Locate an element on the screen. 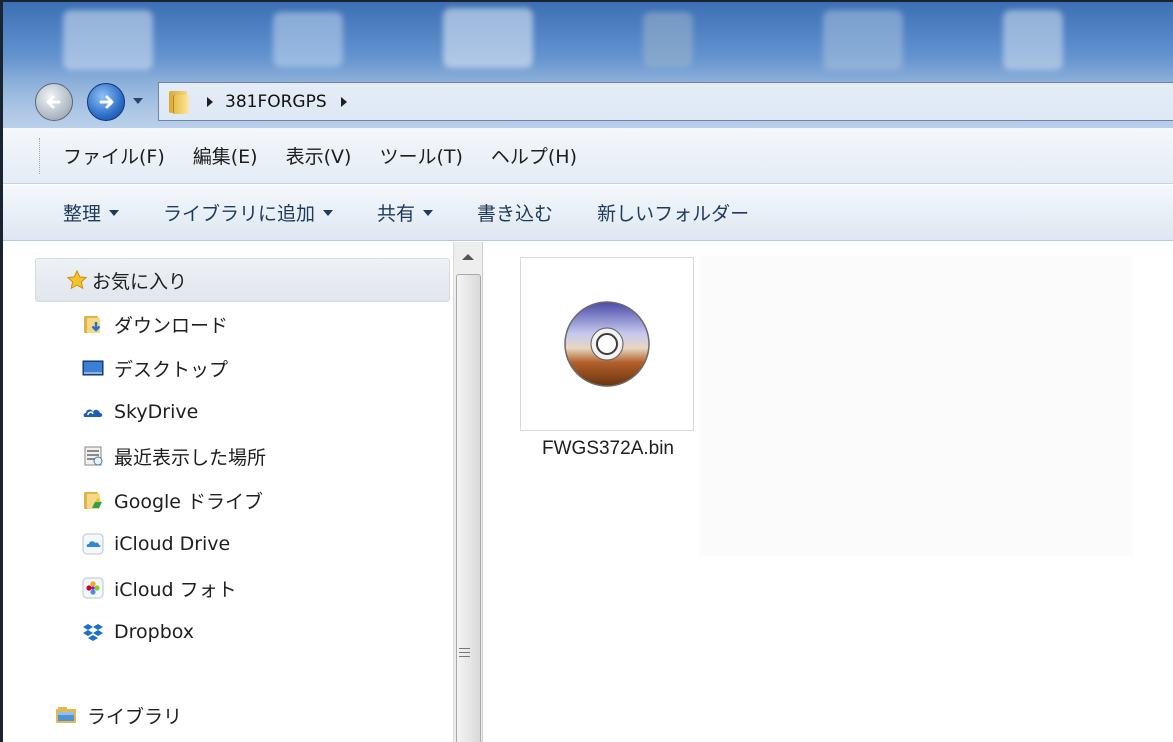 This screenshot has height=742, width=1173. add-to-library-button: ライブラリに追加 is located at coordinates (248, 212).